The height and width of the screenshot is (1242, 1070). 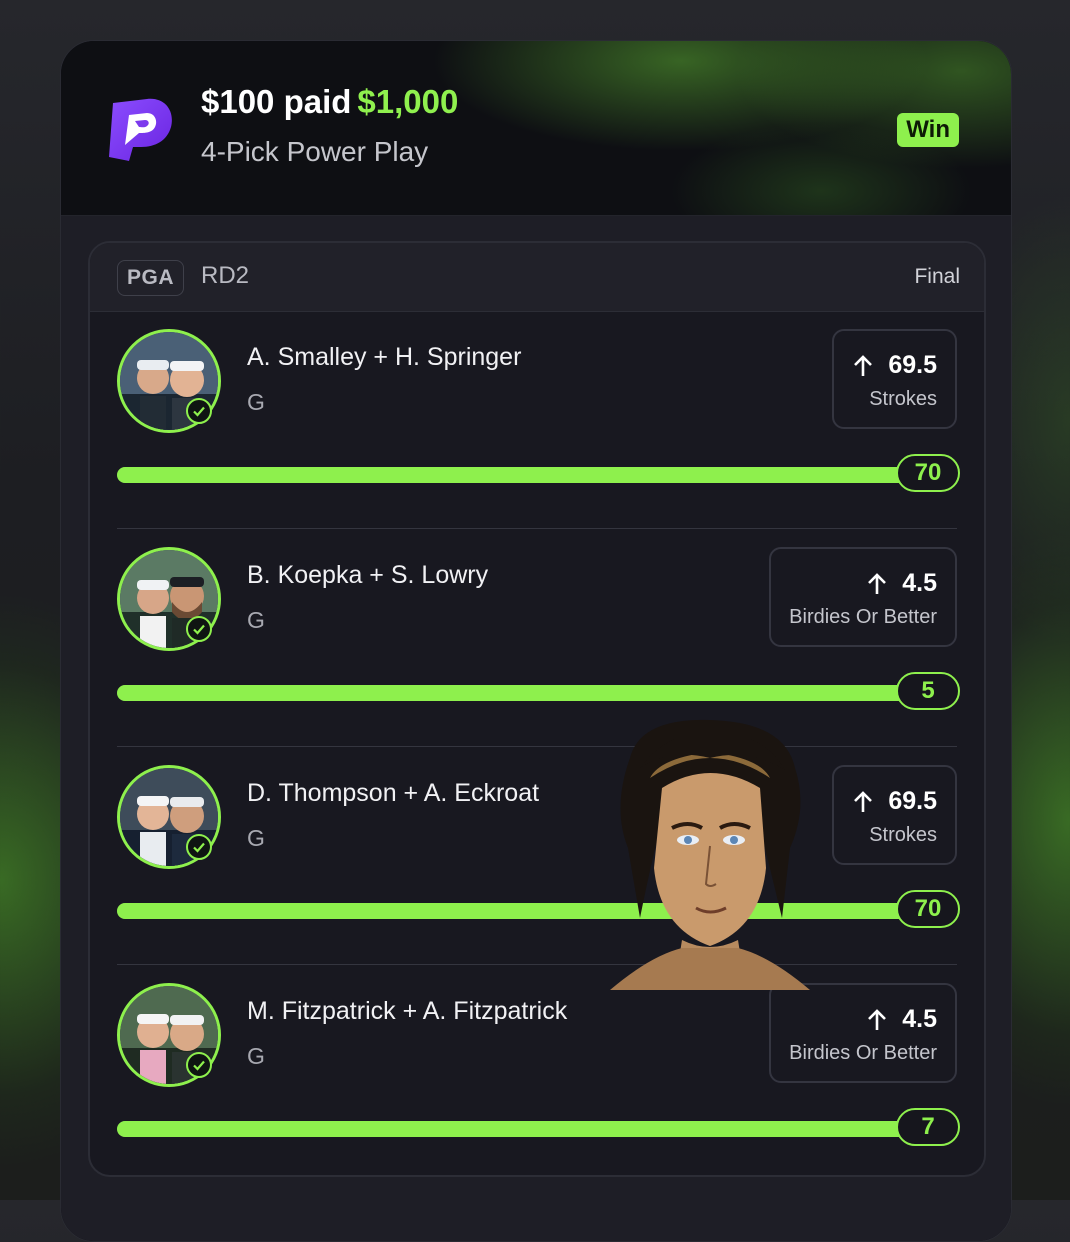 What do you see at coordinates (928, 1127) in the screenshot?
I see `result-value: 7` at bounding box center [928, 1127].